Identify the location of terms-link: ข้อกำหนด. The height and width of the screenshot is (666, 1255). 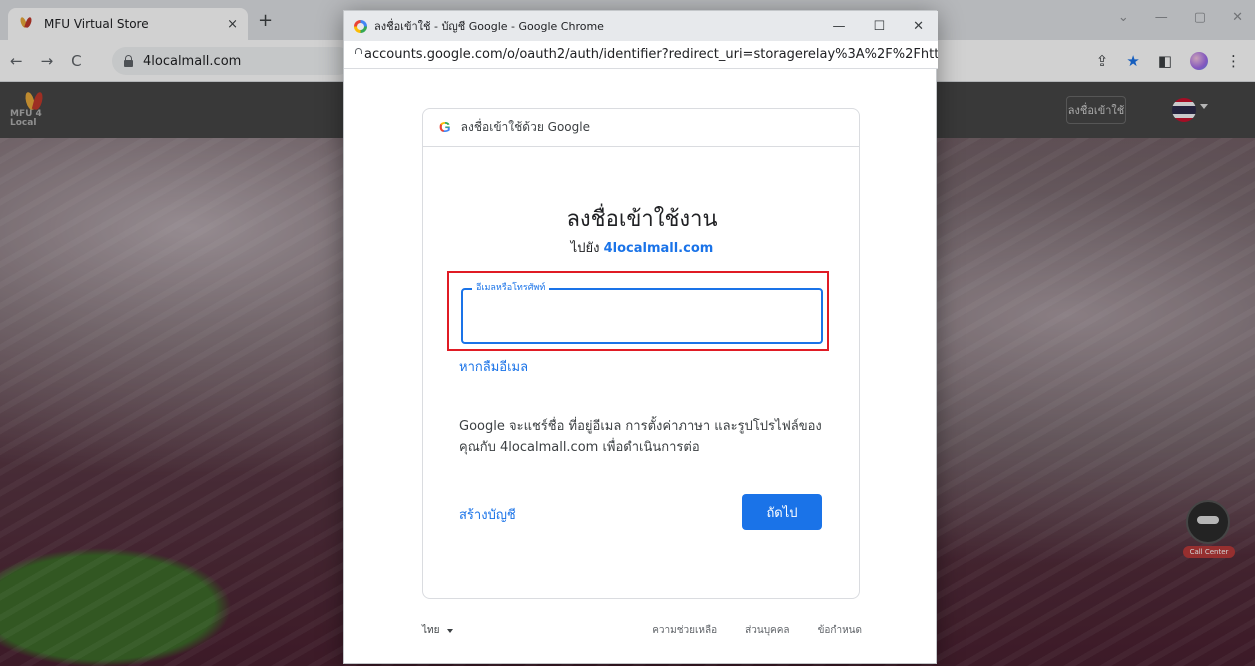
(840, 630).